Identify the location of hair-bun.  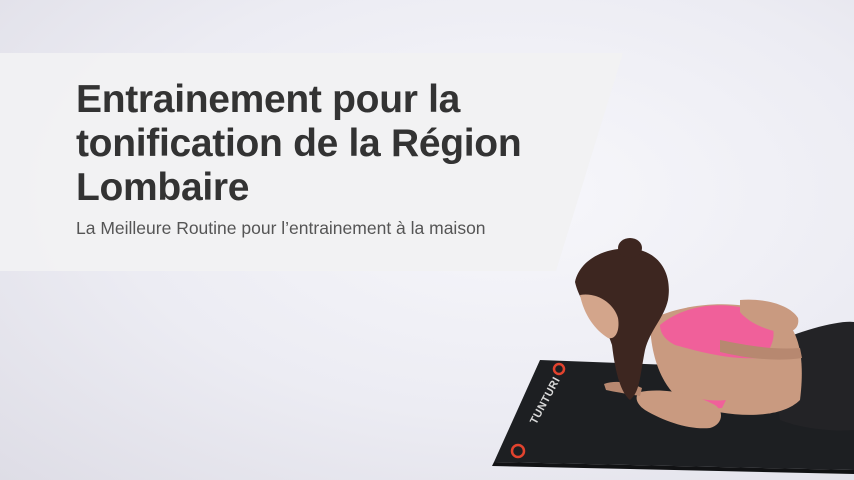
(630, 248).